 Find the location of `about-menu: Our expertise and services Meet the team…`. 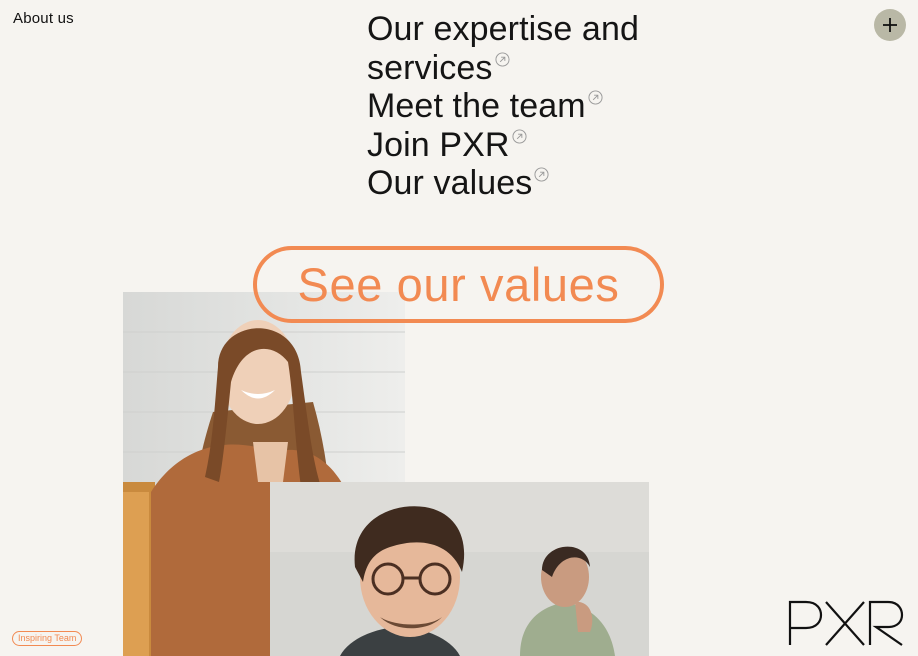

about-menu: Our expertise and services Meet the team… is located at coordinates (532, 106).